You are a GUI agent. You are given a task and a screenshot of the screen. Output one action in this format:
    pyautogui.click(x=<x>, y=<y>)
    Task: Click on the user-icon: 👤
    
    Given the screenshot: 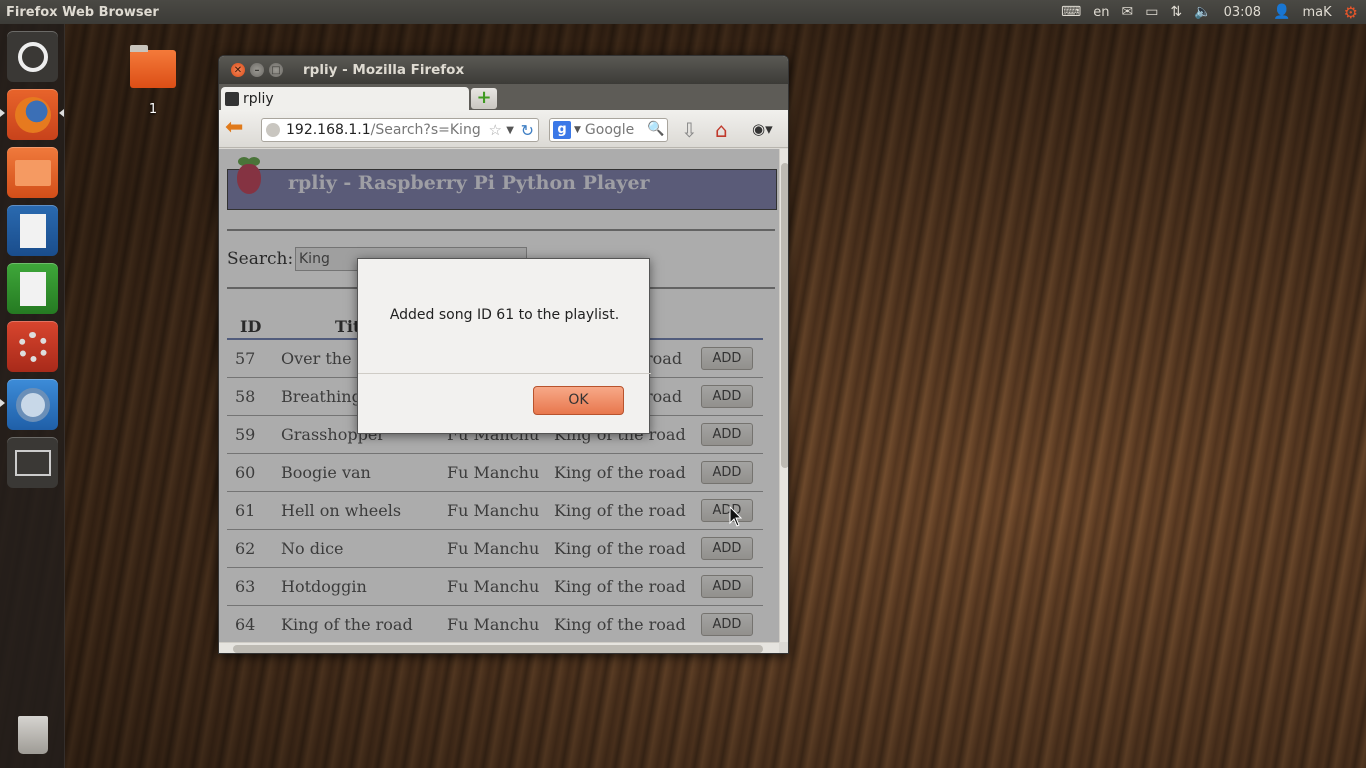 What is the action you would take?
    pyautogui.click(x=1281, y=12)
    